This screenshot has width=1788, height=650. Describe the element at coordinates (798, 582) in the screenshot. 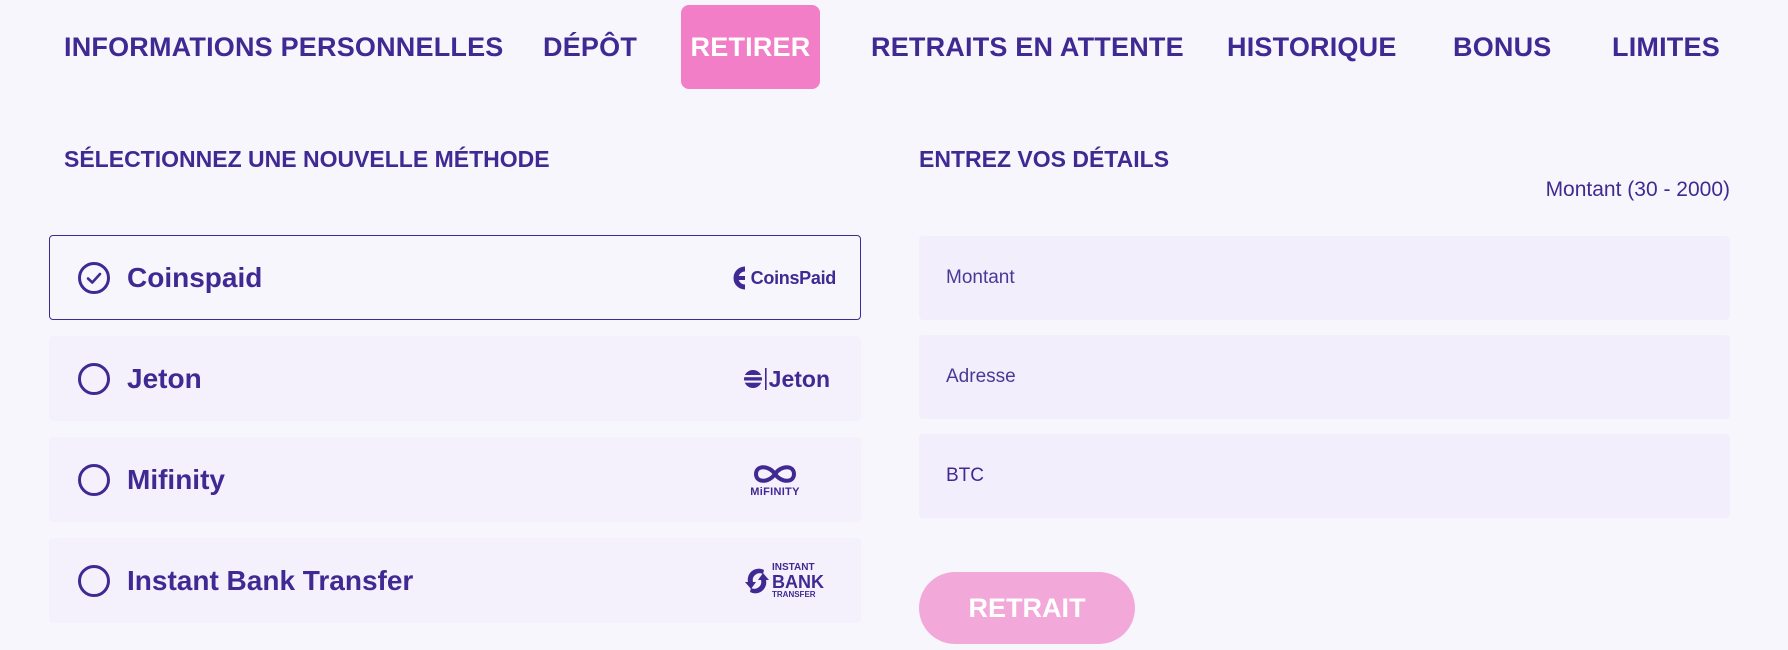

I see `ibt-logo-text-mid: BANK` at that location.